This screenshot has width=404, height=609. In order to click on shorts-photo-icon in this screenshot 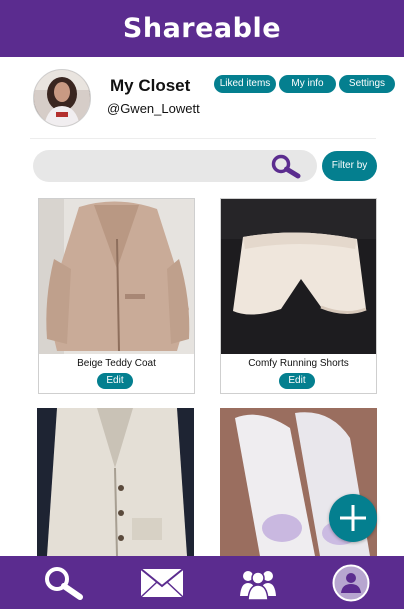, I will do `click(298, 276)`.